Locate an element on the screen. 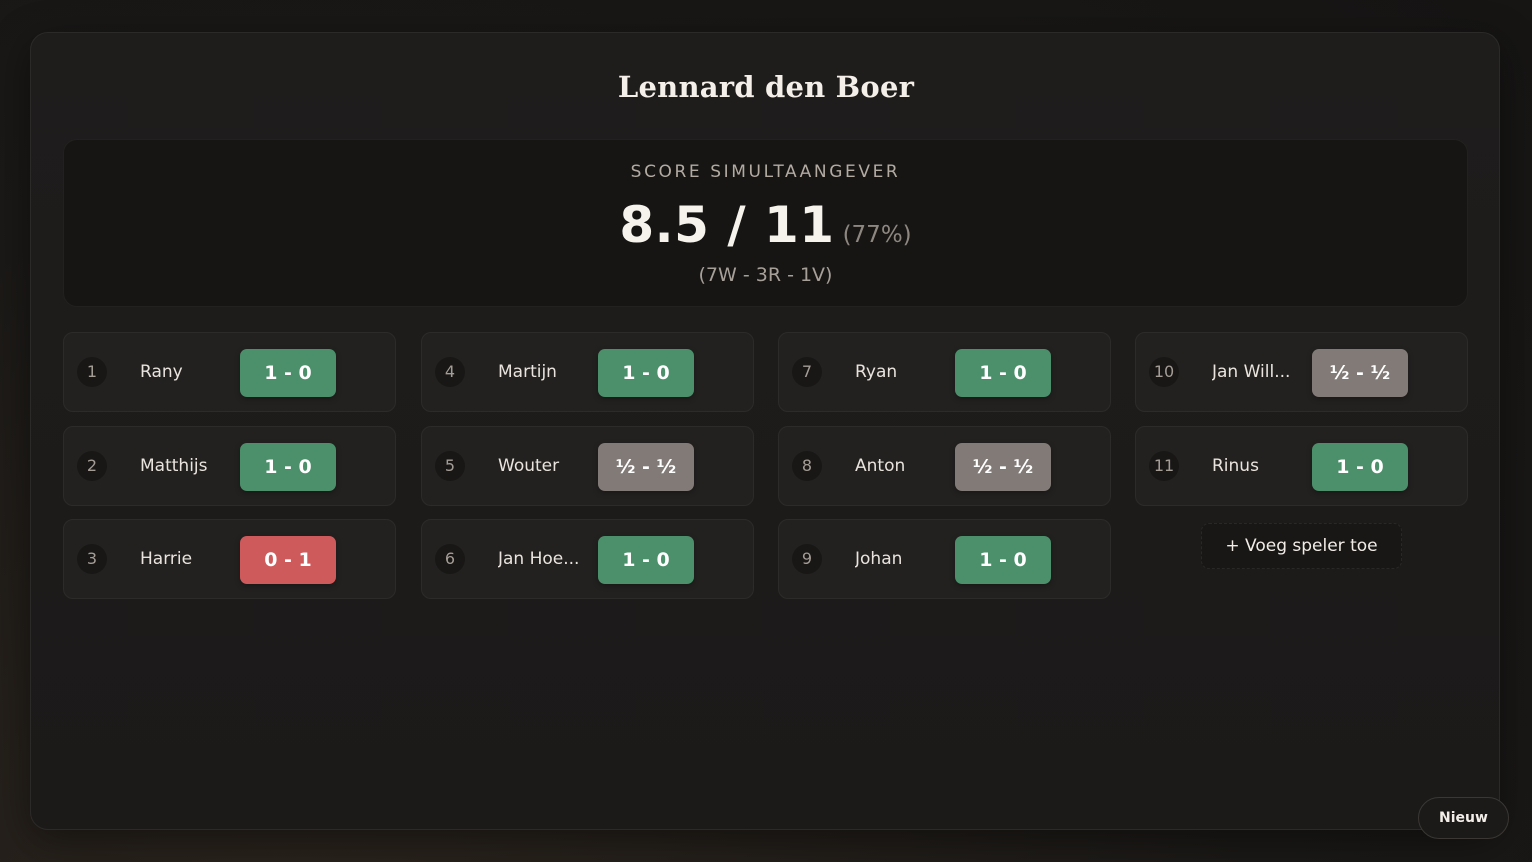  player-card: 10 Jan Will... ½ - ½ is located at coordinates (1301, 372).